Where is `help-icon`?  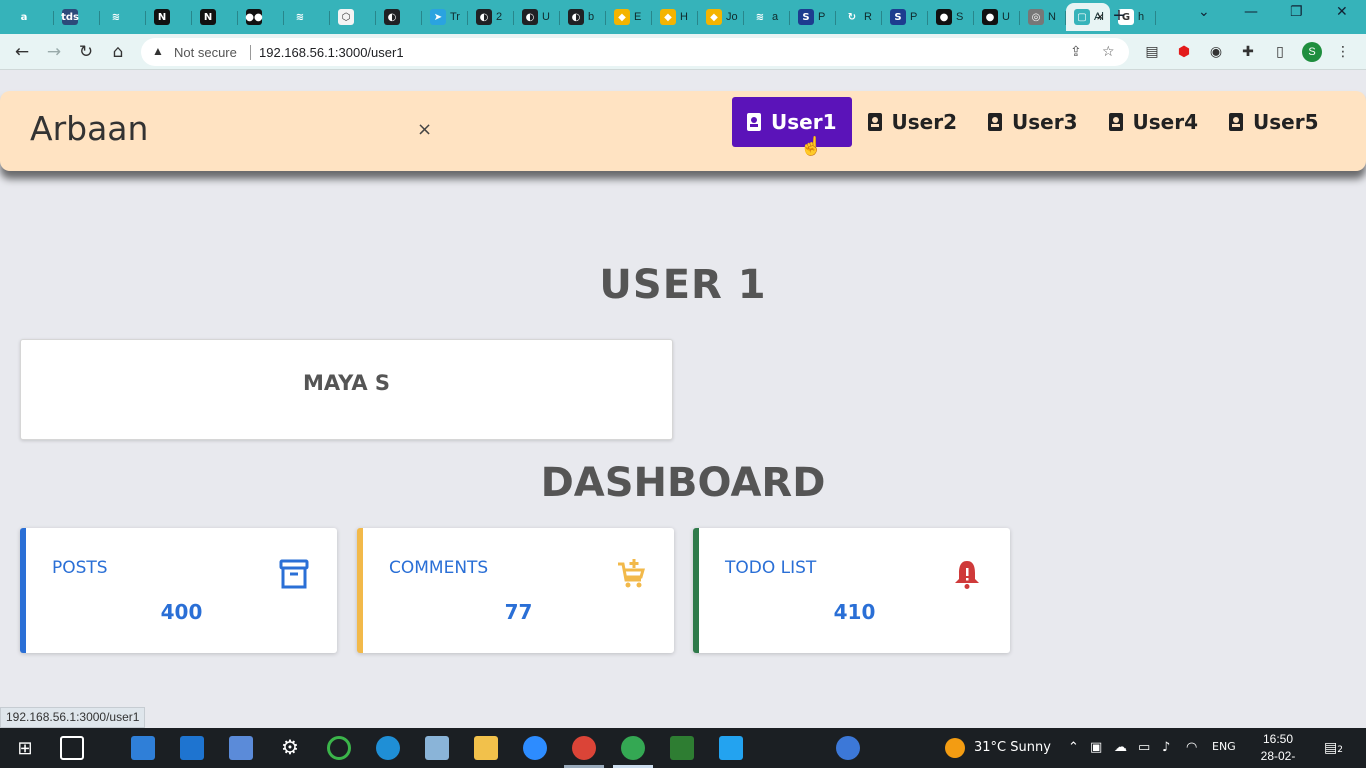
help-icon is located at coordinates (848, 748).